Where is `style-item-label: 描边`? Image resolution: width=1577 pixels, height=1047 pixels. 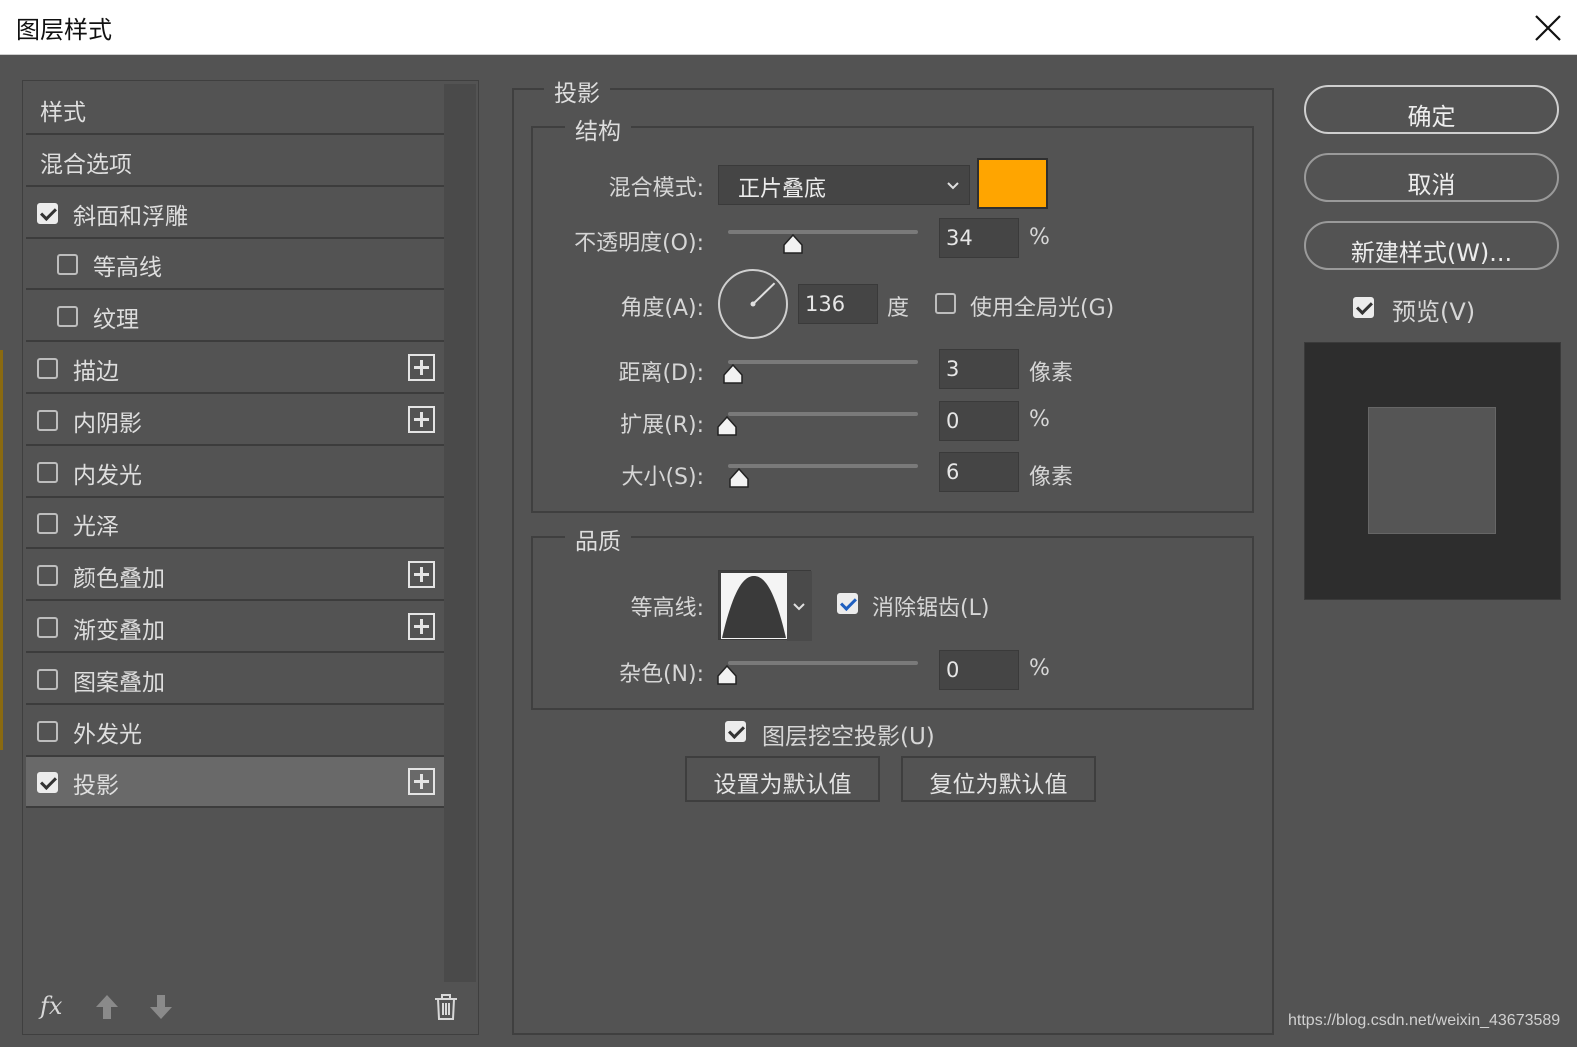 style-item-label: 描边 is located at coordinates (96, 372).